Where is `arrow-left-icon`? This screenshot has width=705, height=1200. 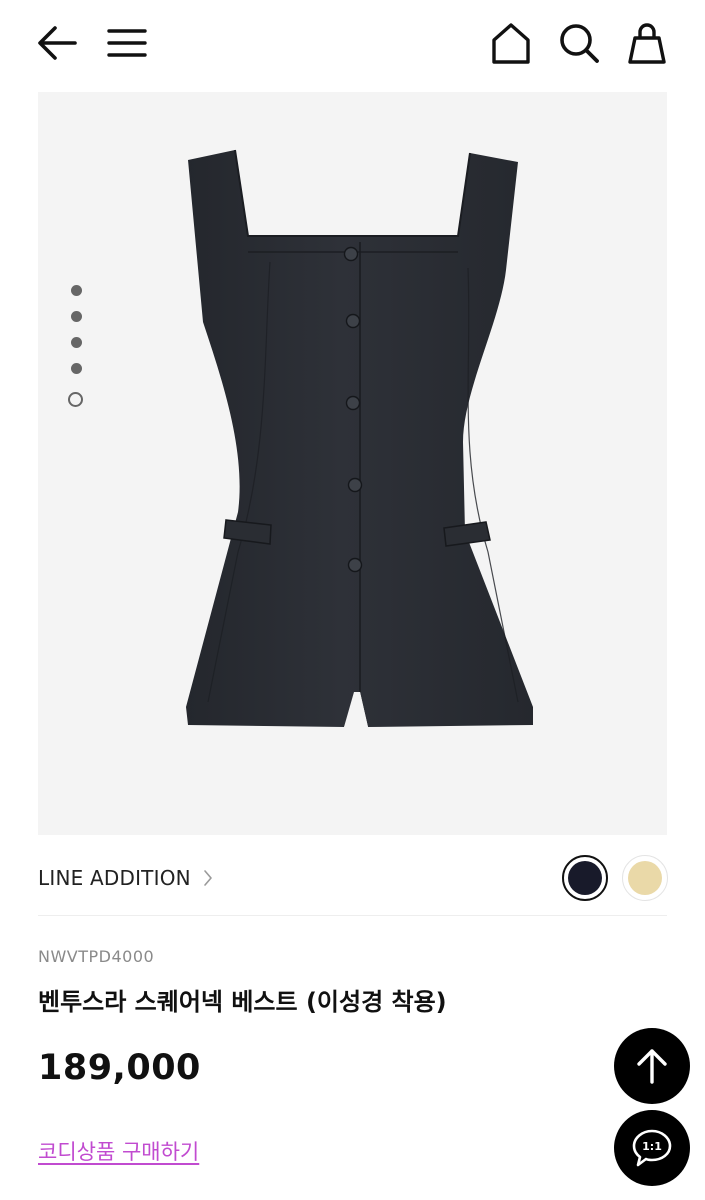 arrow-left-icon is located at coordinates (57, 43).